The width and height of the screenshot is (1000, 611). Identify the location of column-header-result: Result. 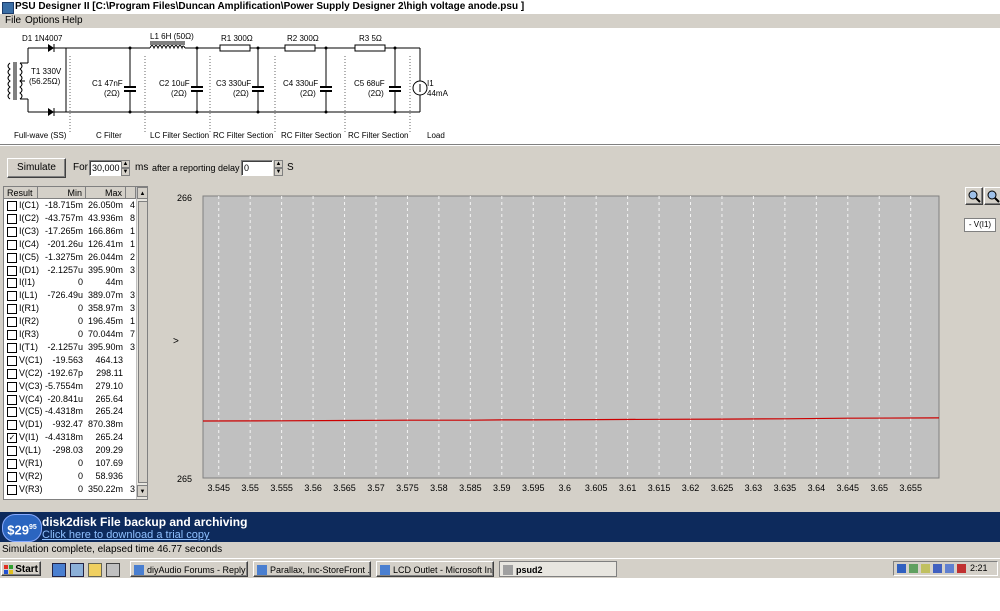
(21, 193).